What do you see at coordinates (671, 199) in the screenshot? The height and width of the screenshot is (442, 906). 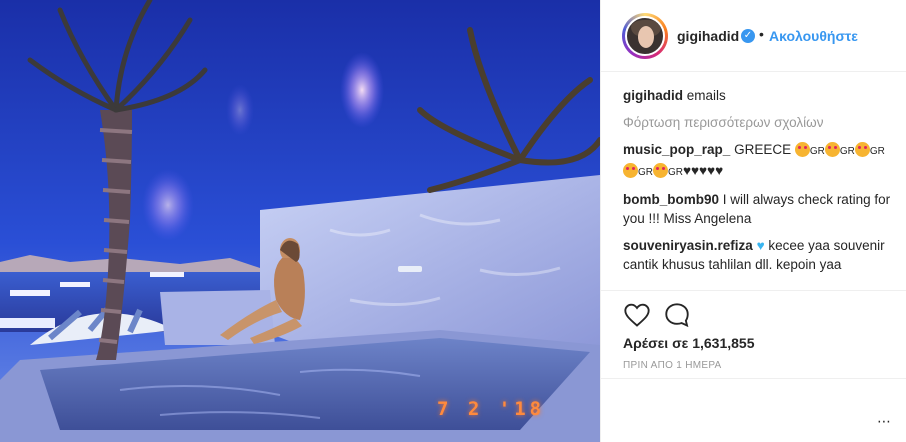 I see `comment-username: bomb_bomb90` at bounding box center [671, 199].